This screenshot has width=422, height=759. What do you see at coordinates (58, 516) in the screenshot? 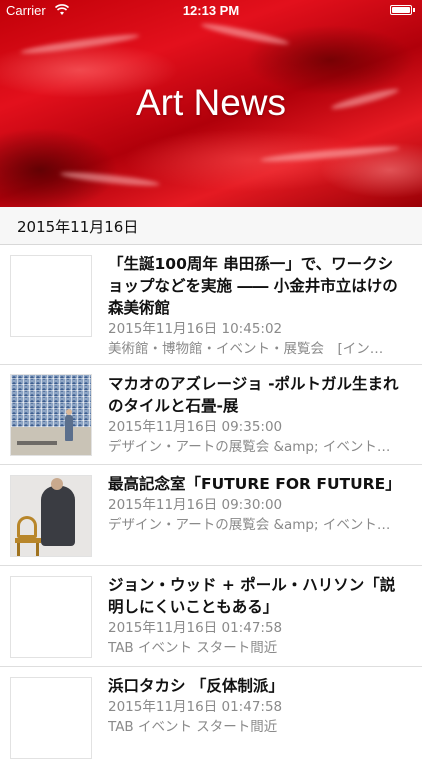
I see `figure-image` at bounding box center [58, 516].